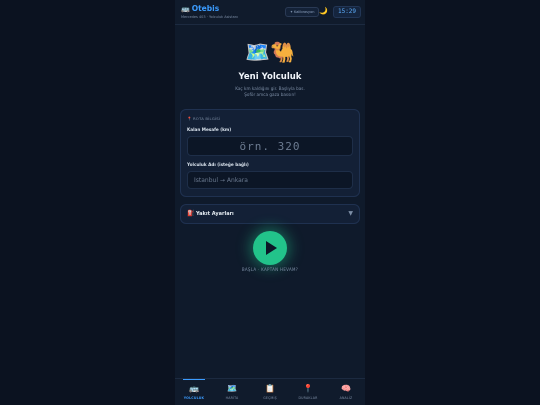  What do you see at coordinates (191, 213) in the screenshot?
I see `fuel-pump-icon: ⛽` at bounding box center [191, 213].